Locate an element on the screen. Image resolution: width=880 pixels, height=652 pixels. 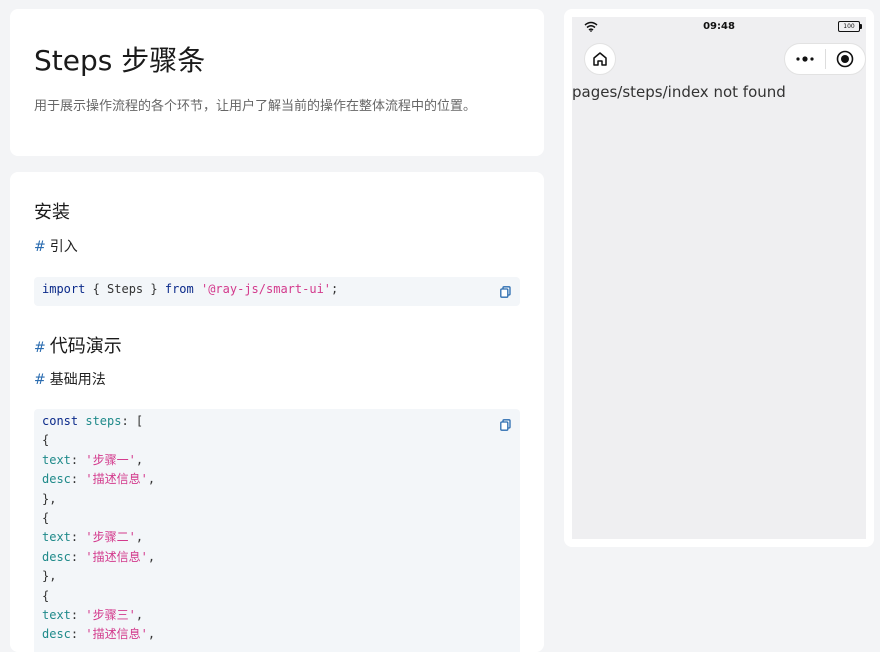
capsule-divider is located at coordinates (825, 59).